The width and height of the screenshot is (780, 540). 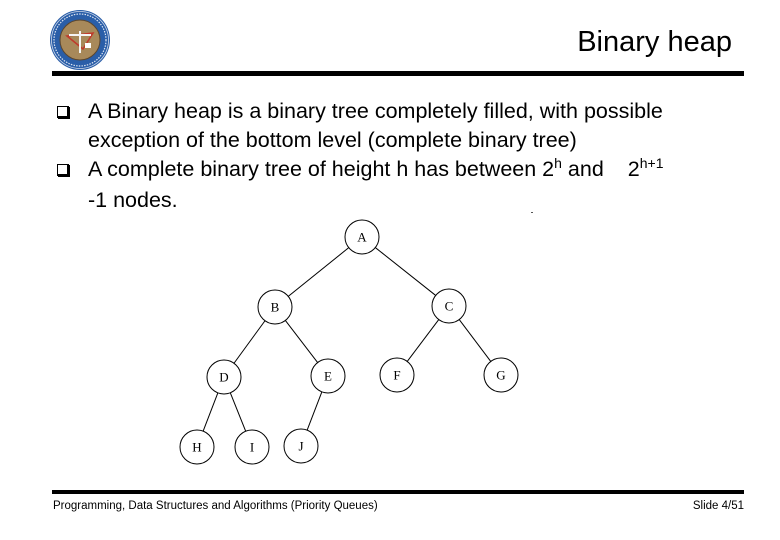 What do you see at coordinates (582, 169) in the screenshot?
I see `bullet-text: and` at bounding box center [582, 169].